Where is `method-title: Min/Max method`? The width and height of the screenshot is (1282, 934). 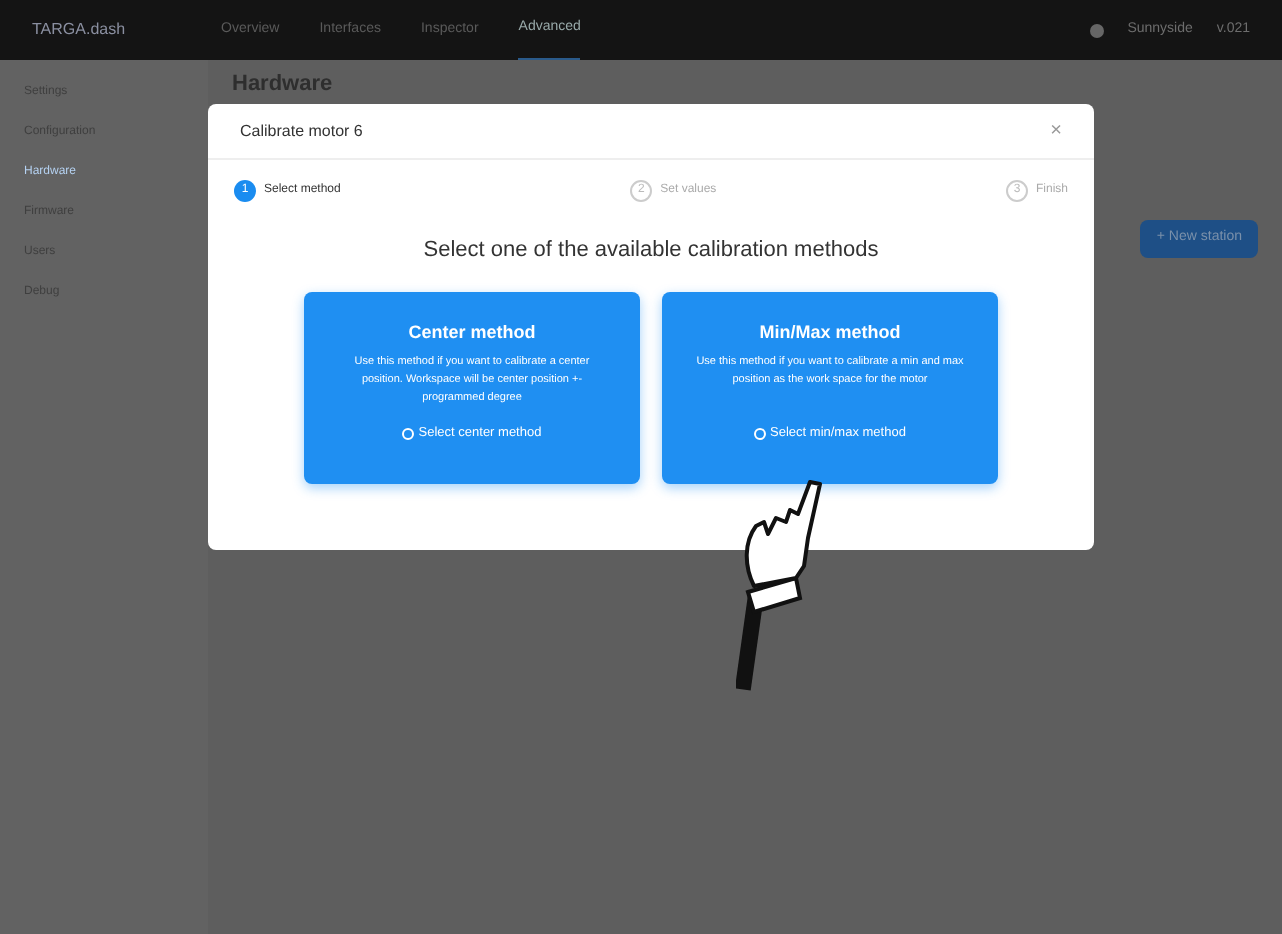 method-title: Min/Max method is located at coordinates (830, 332).